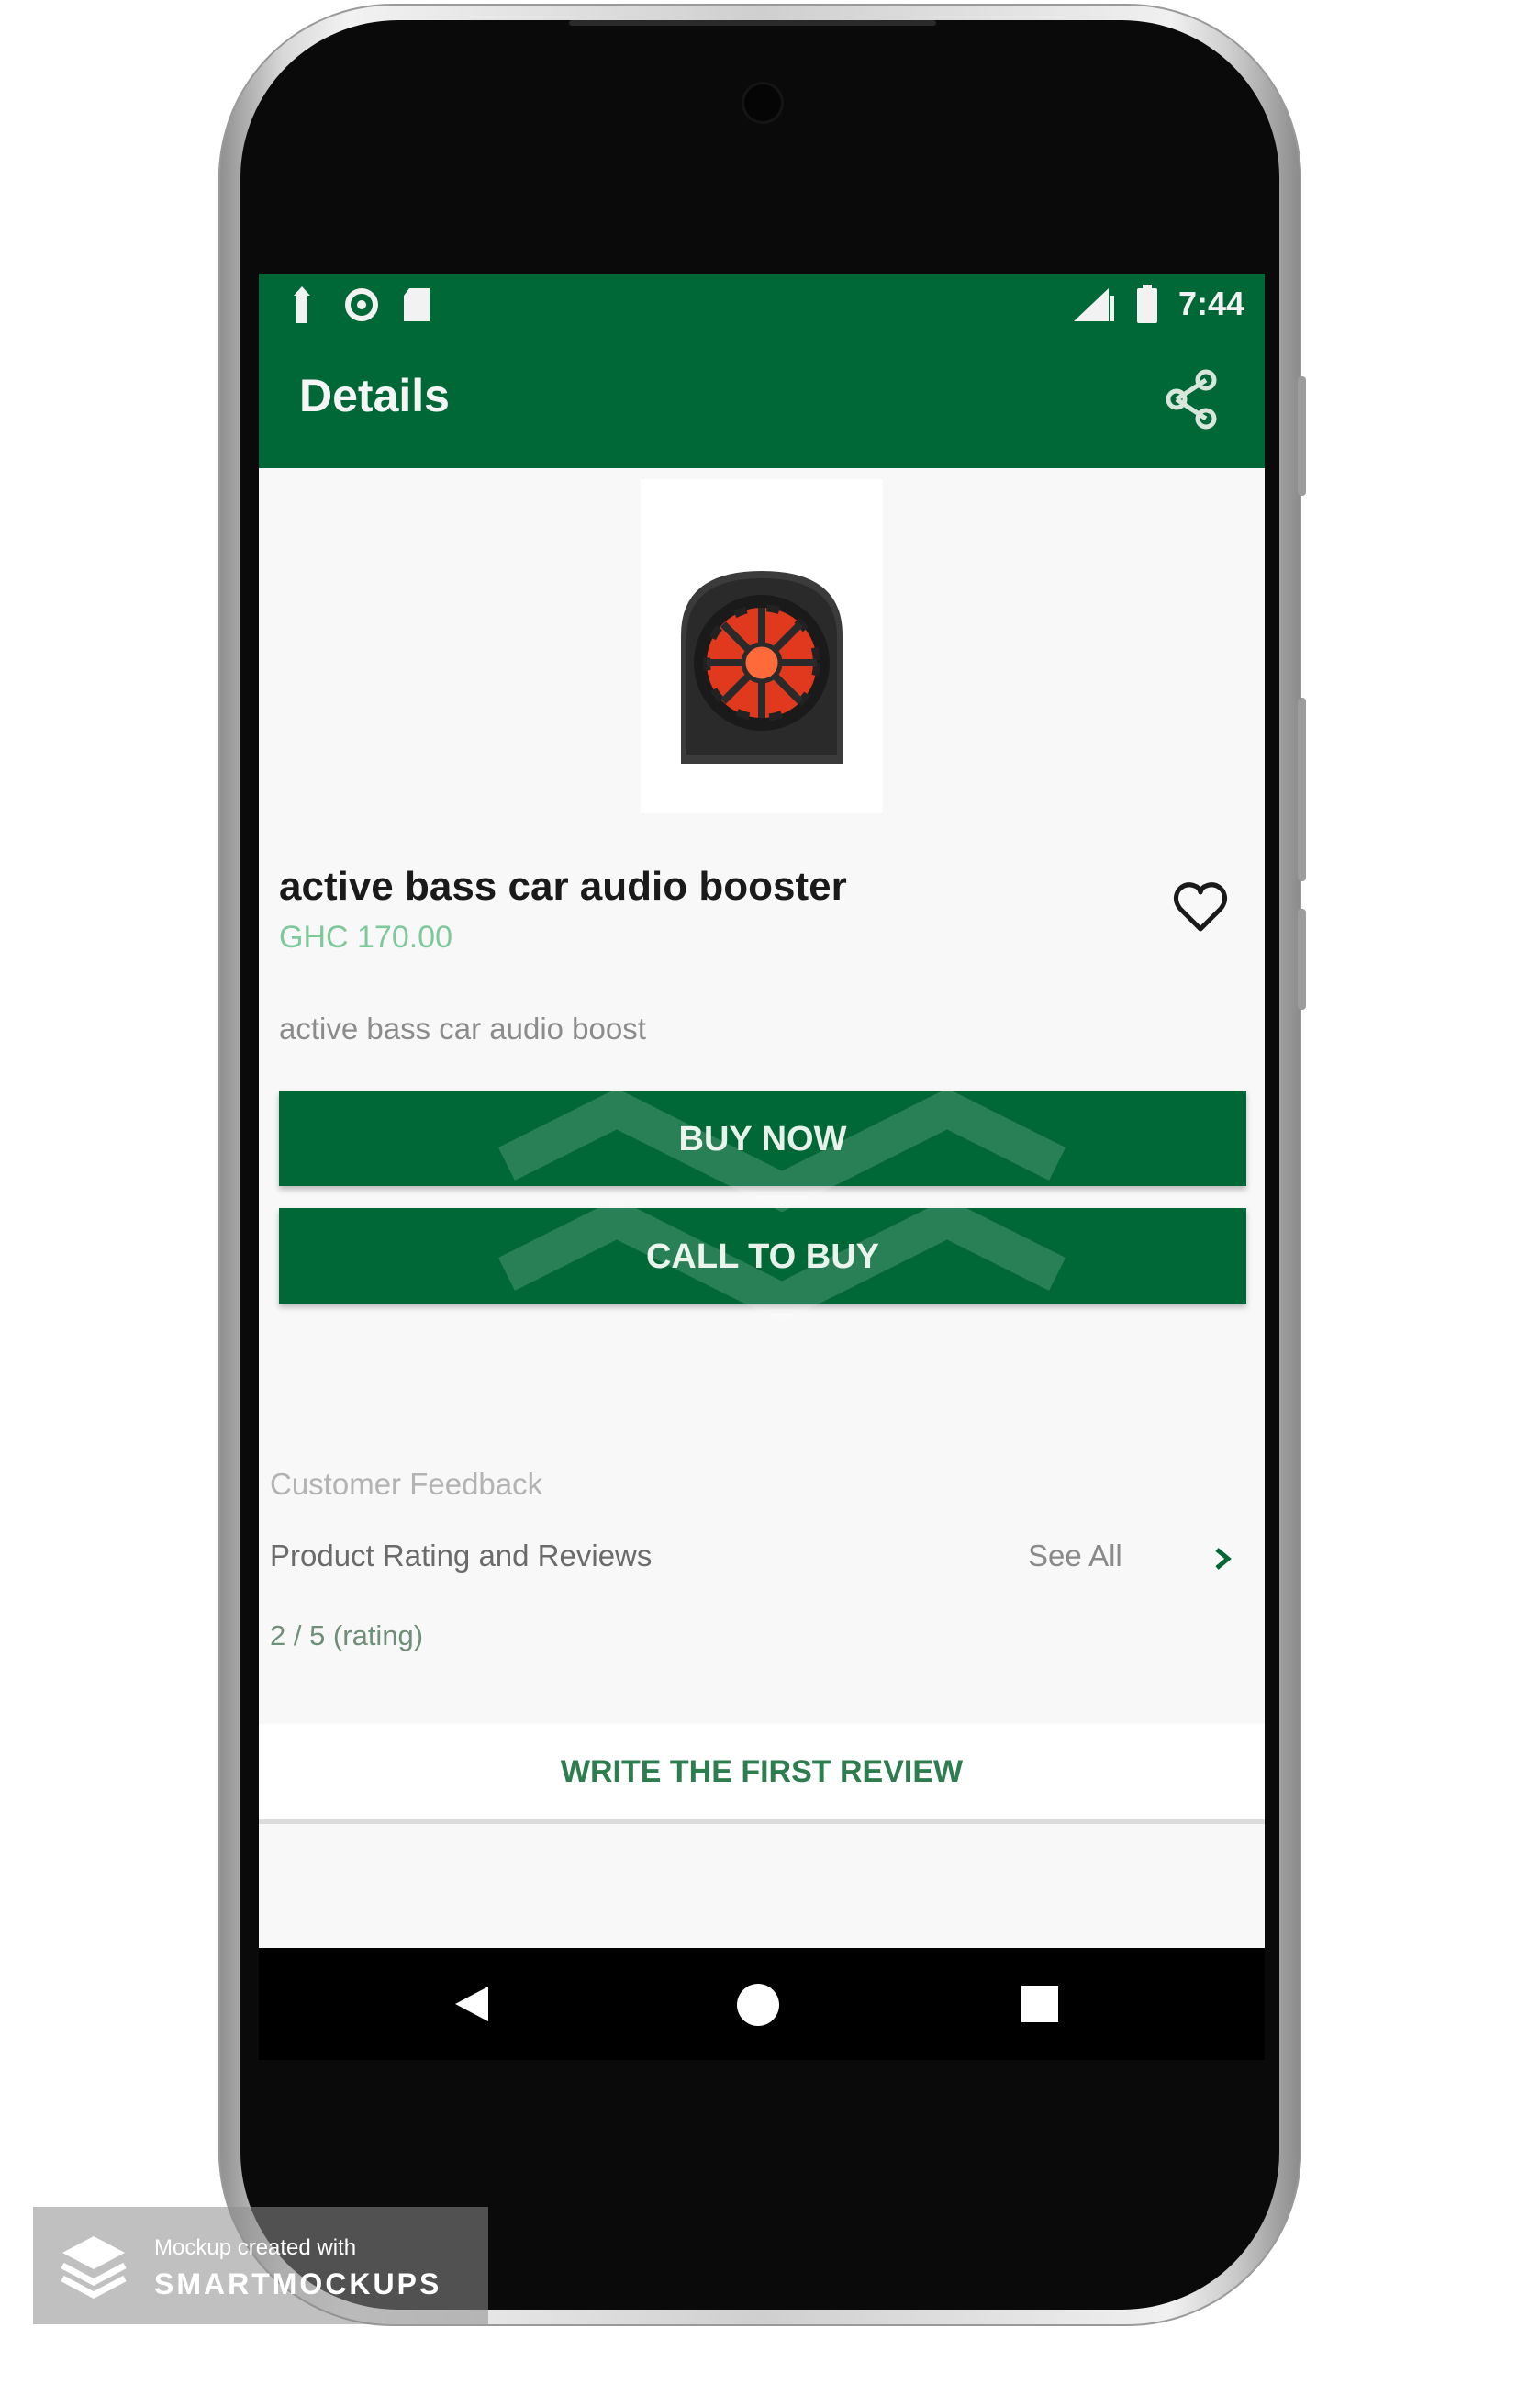  What do you see at coordinates (1147, 304) in the screenshot?
I see `battery-icon` at bounding box center [1147, 304].